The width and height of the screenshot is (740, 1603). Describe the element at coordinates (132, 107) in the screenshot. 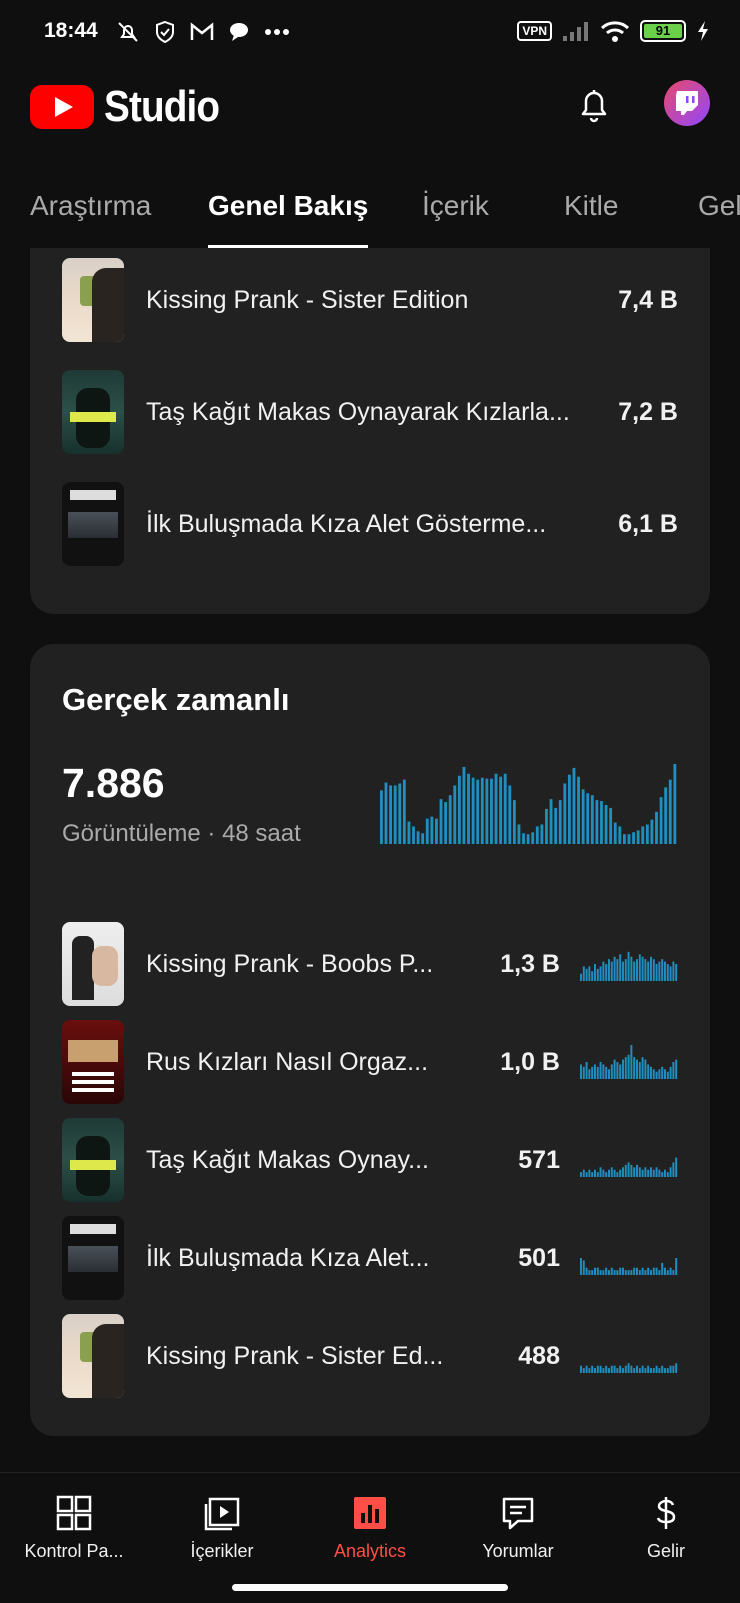

I see `youtube-studio-logo: Studio` at that location.